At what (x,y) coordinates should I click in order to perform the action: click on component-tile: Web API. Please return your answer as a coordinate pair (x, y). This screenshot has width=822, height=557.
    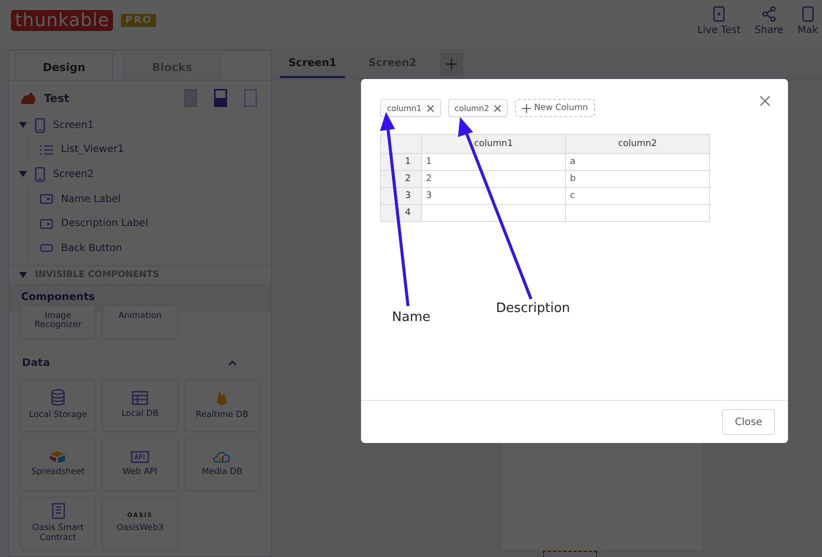
    Looking at the image, I should click on (140, 464).